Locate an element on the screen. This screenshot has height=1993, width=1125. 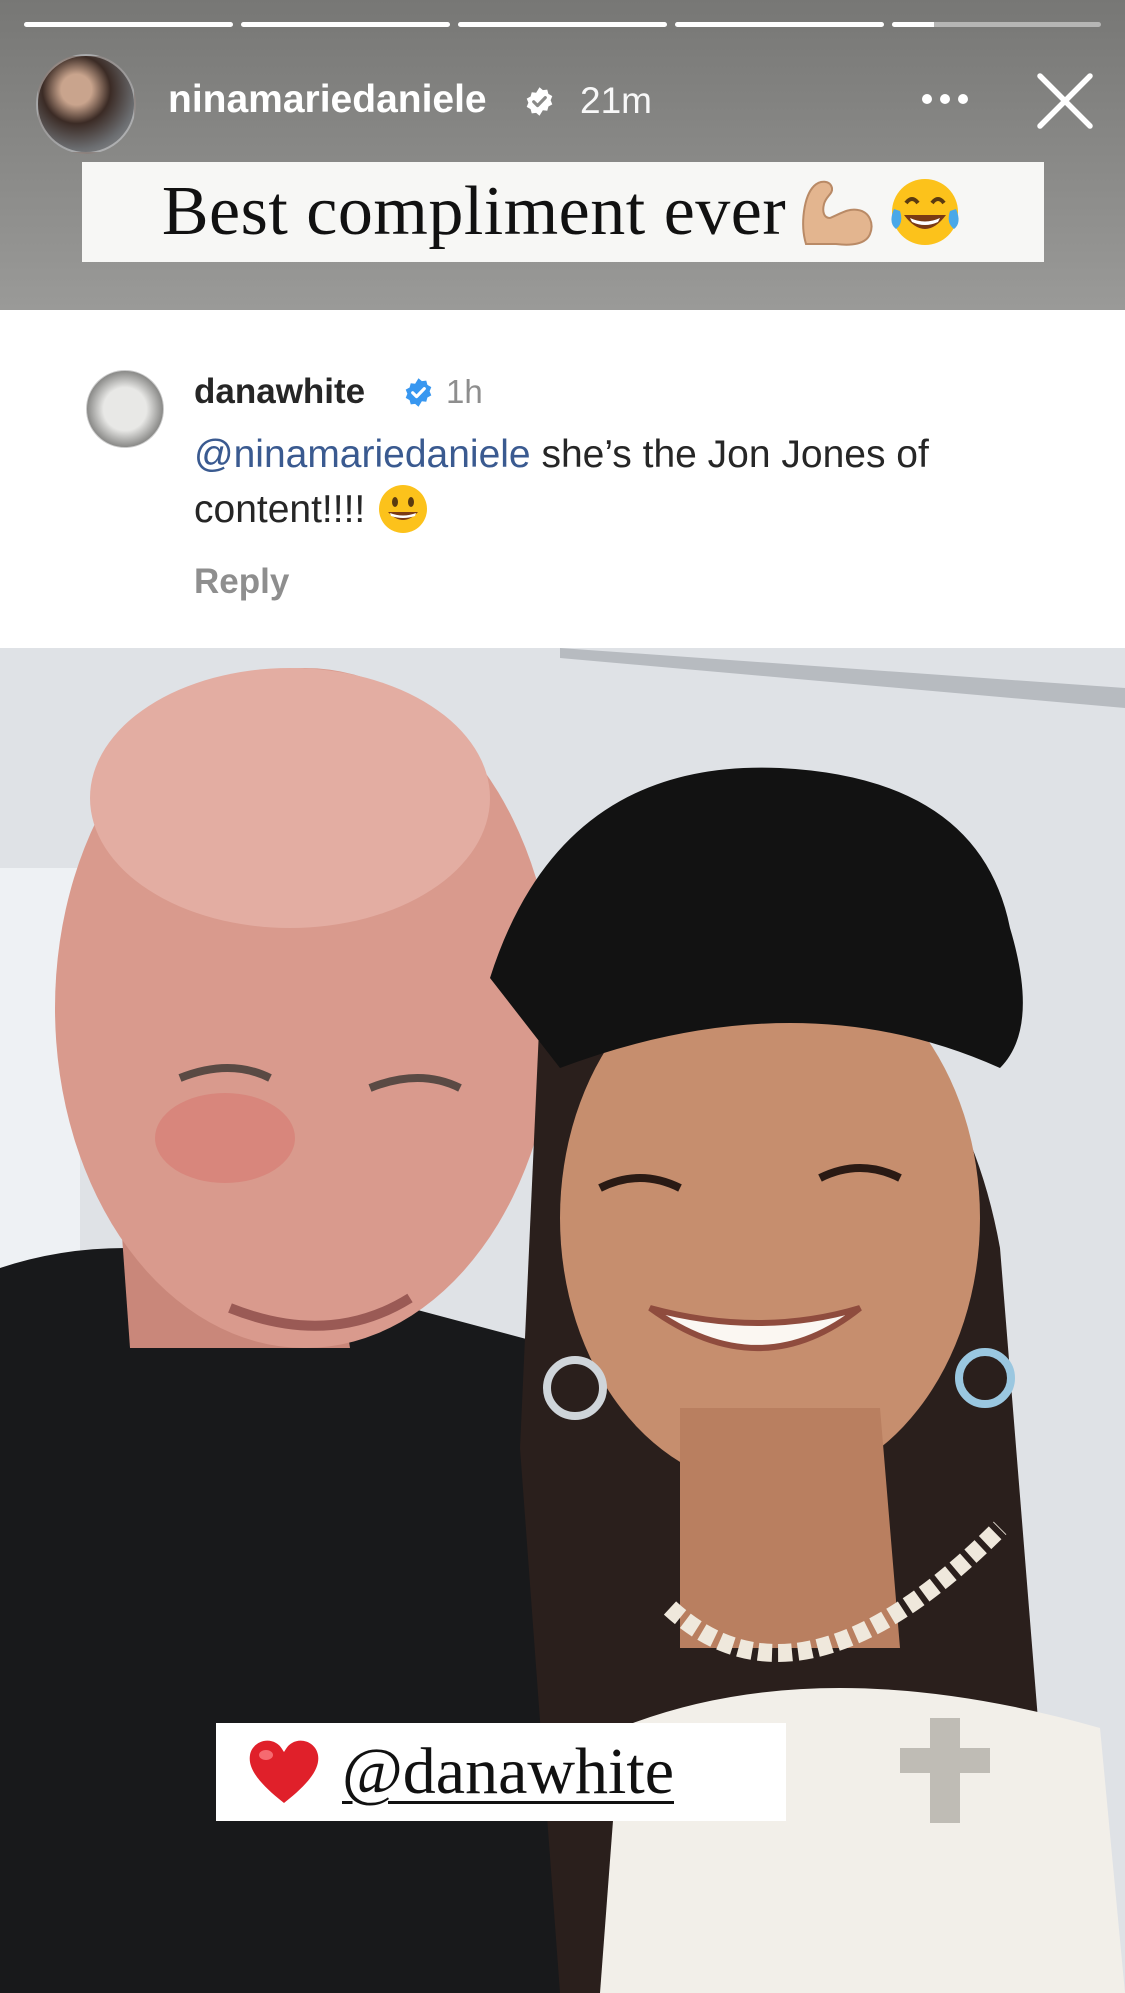
close-icon is located at coordinates (1065, 101).